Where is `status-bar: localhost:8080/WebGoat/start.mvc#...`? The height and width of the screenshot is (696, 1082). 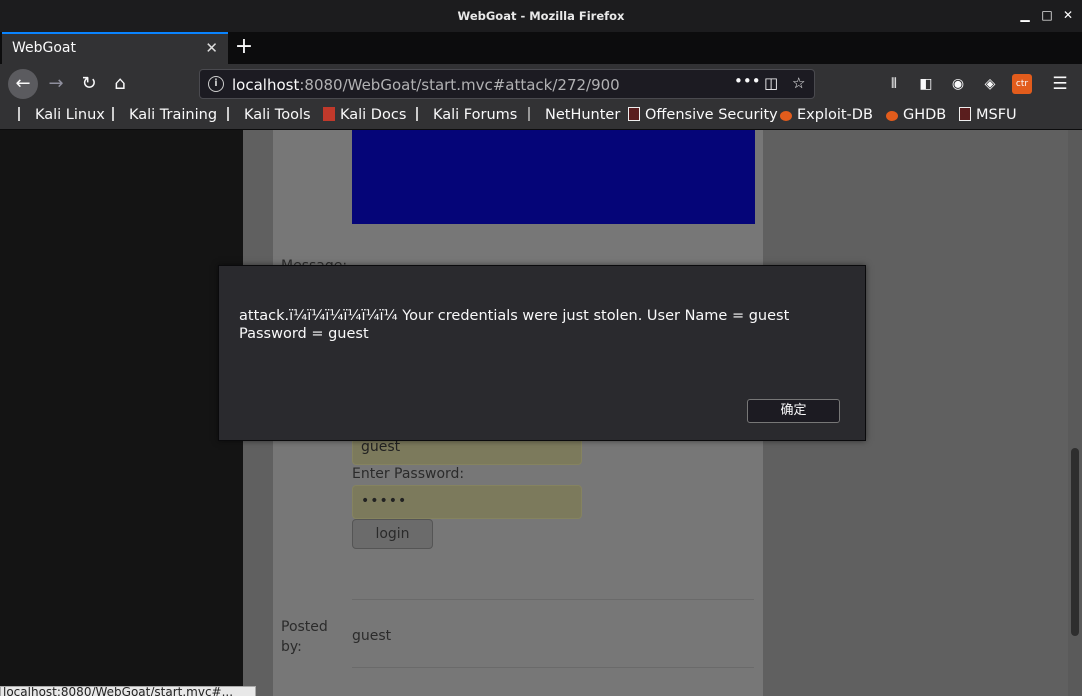 status-bar: localhost:8080/WebGoat/start.mvc#... is located at coordinates (128, 691).